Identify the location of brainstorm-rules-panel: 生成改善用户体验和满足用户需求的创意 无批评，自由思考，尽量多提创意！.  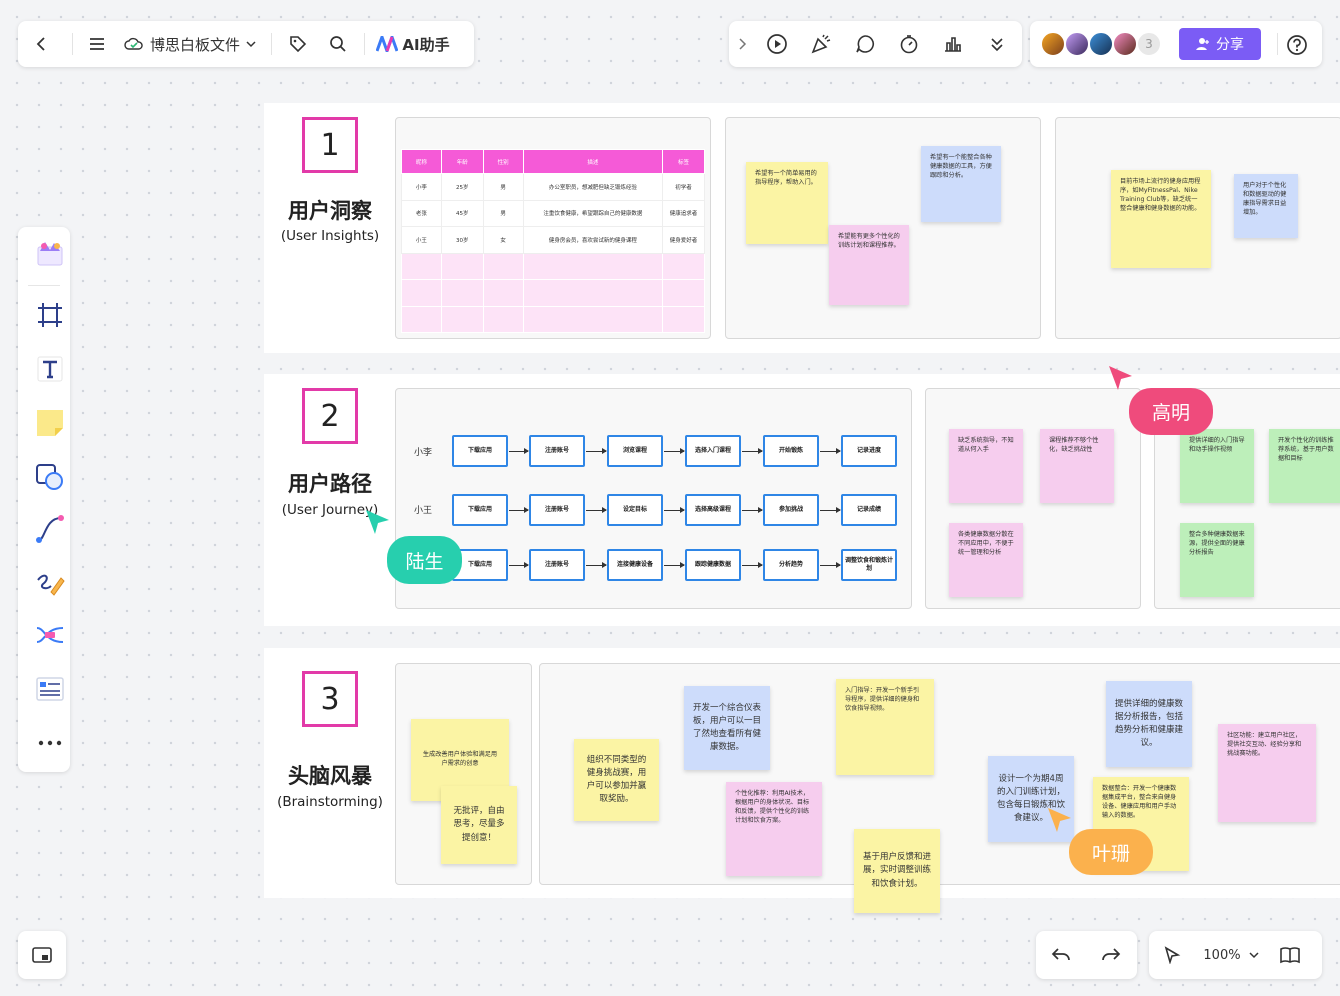
(463, 774).